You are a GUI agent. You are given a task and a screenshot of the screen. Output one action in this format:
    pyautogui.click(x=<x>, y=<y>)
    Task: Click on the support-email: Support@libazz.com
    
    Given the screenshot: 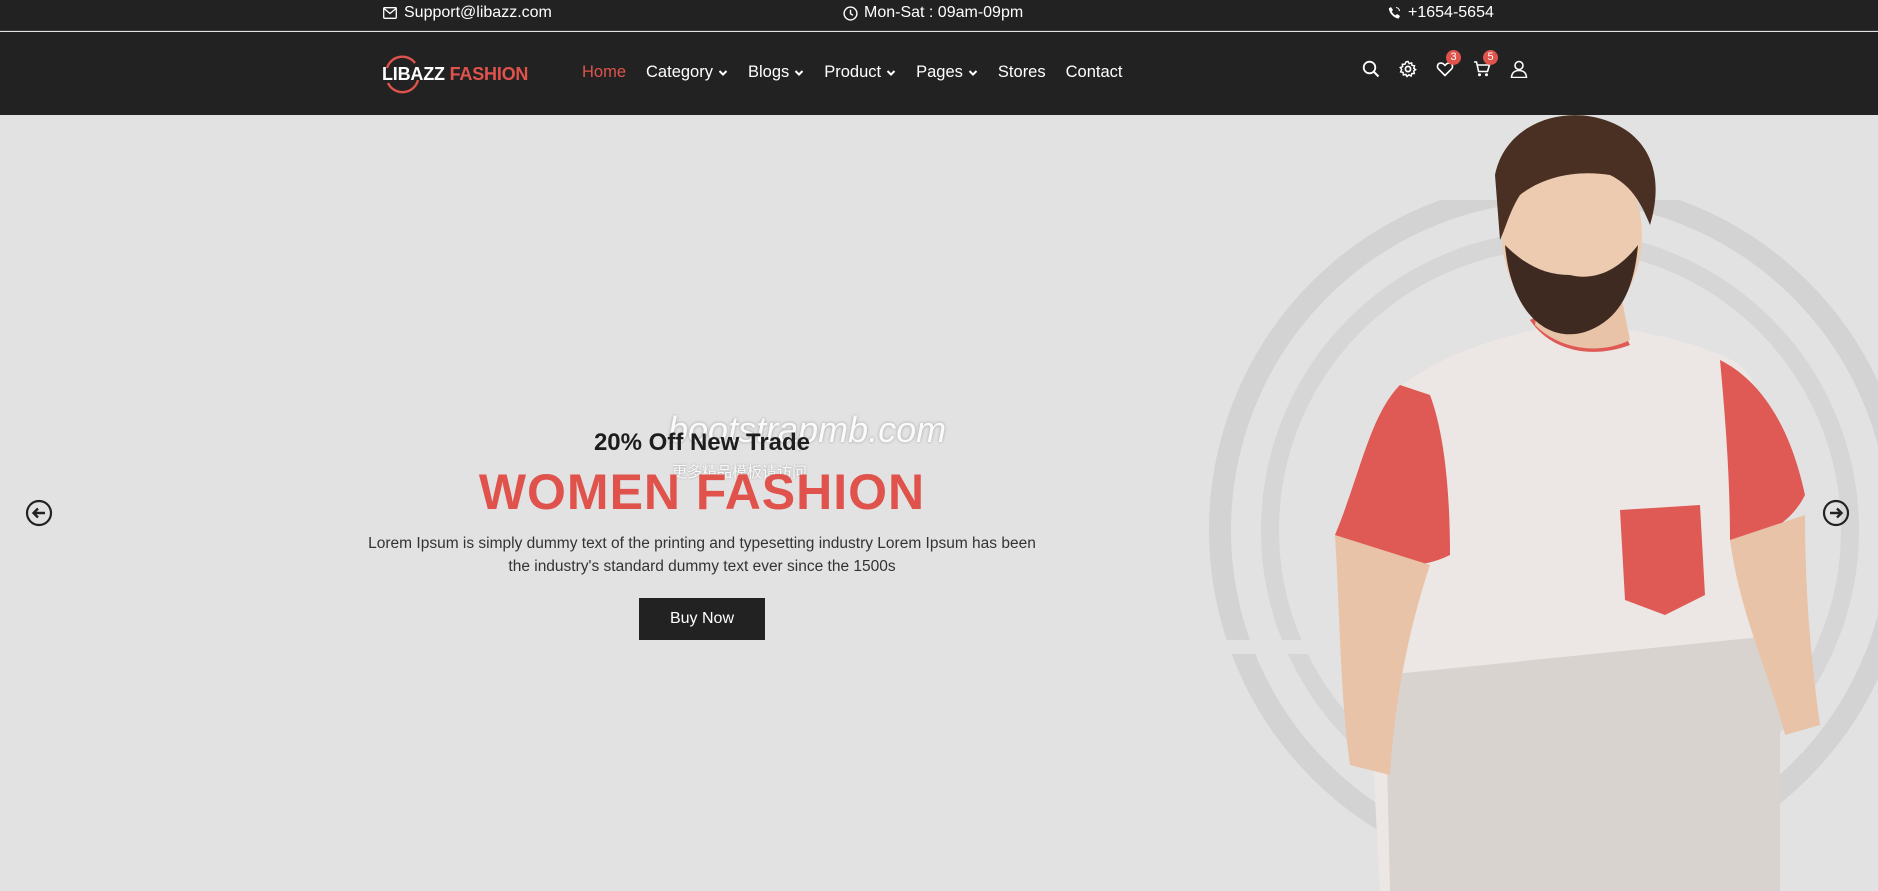 What is the action you would take?
    pyautogui.click(x=467, y=13)
    